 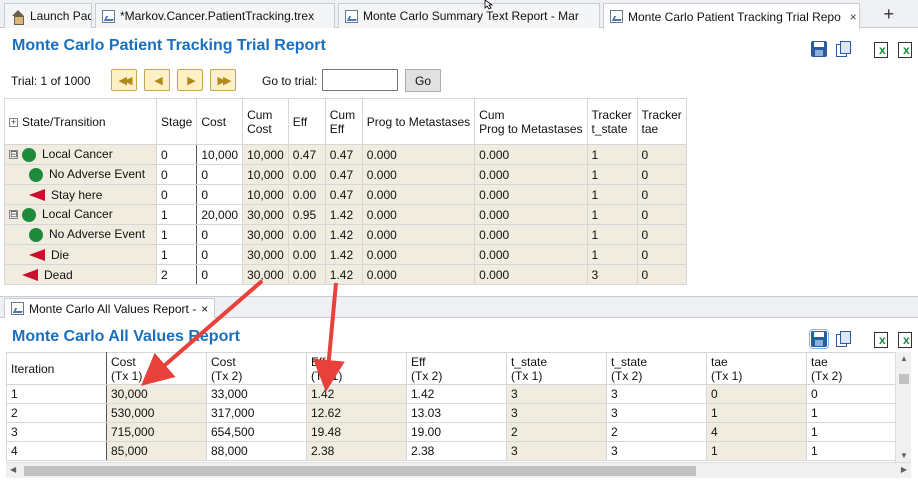 What do you see at coordinates (328, 337) in the screenshot?
I see `annotation-arrow-eff` at bounding box center [328, 337].